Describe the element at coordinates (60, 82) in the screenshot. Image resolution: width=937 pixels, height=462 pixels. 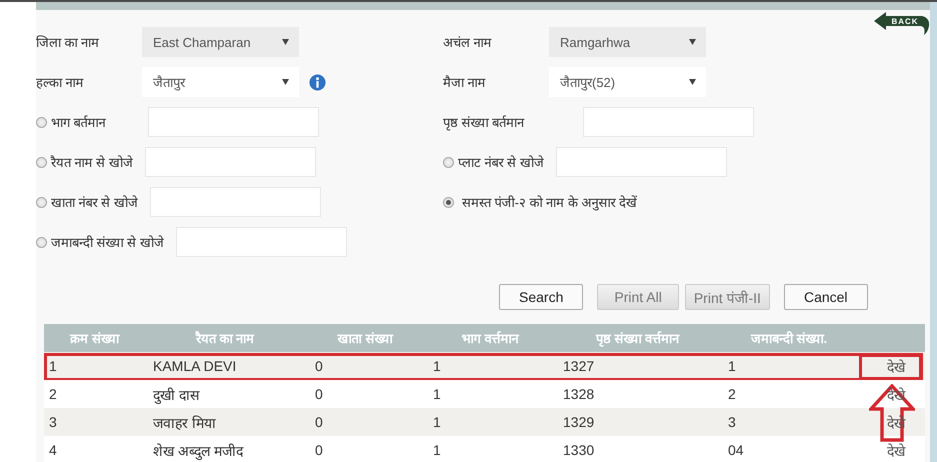
I see `field-label: हल्का नाम` at that location.